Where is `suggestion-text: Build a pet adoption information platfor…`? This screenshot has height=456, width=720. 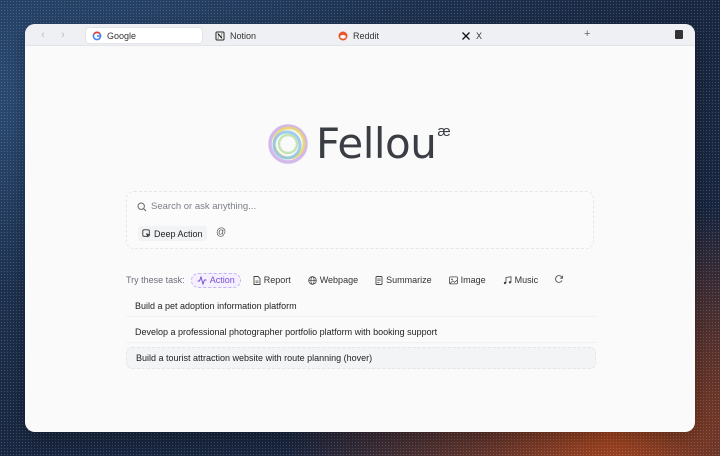 suggestion-text: Build a pet adoption information platfor… is located at coordinates (216, 305).